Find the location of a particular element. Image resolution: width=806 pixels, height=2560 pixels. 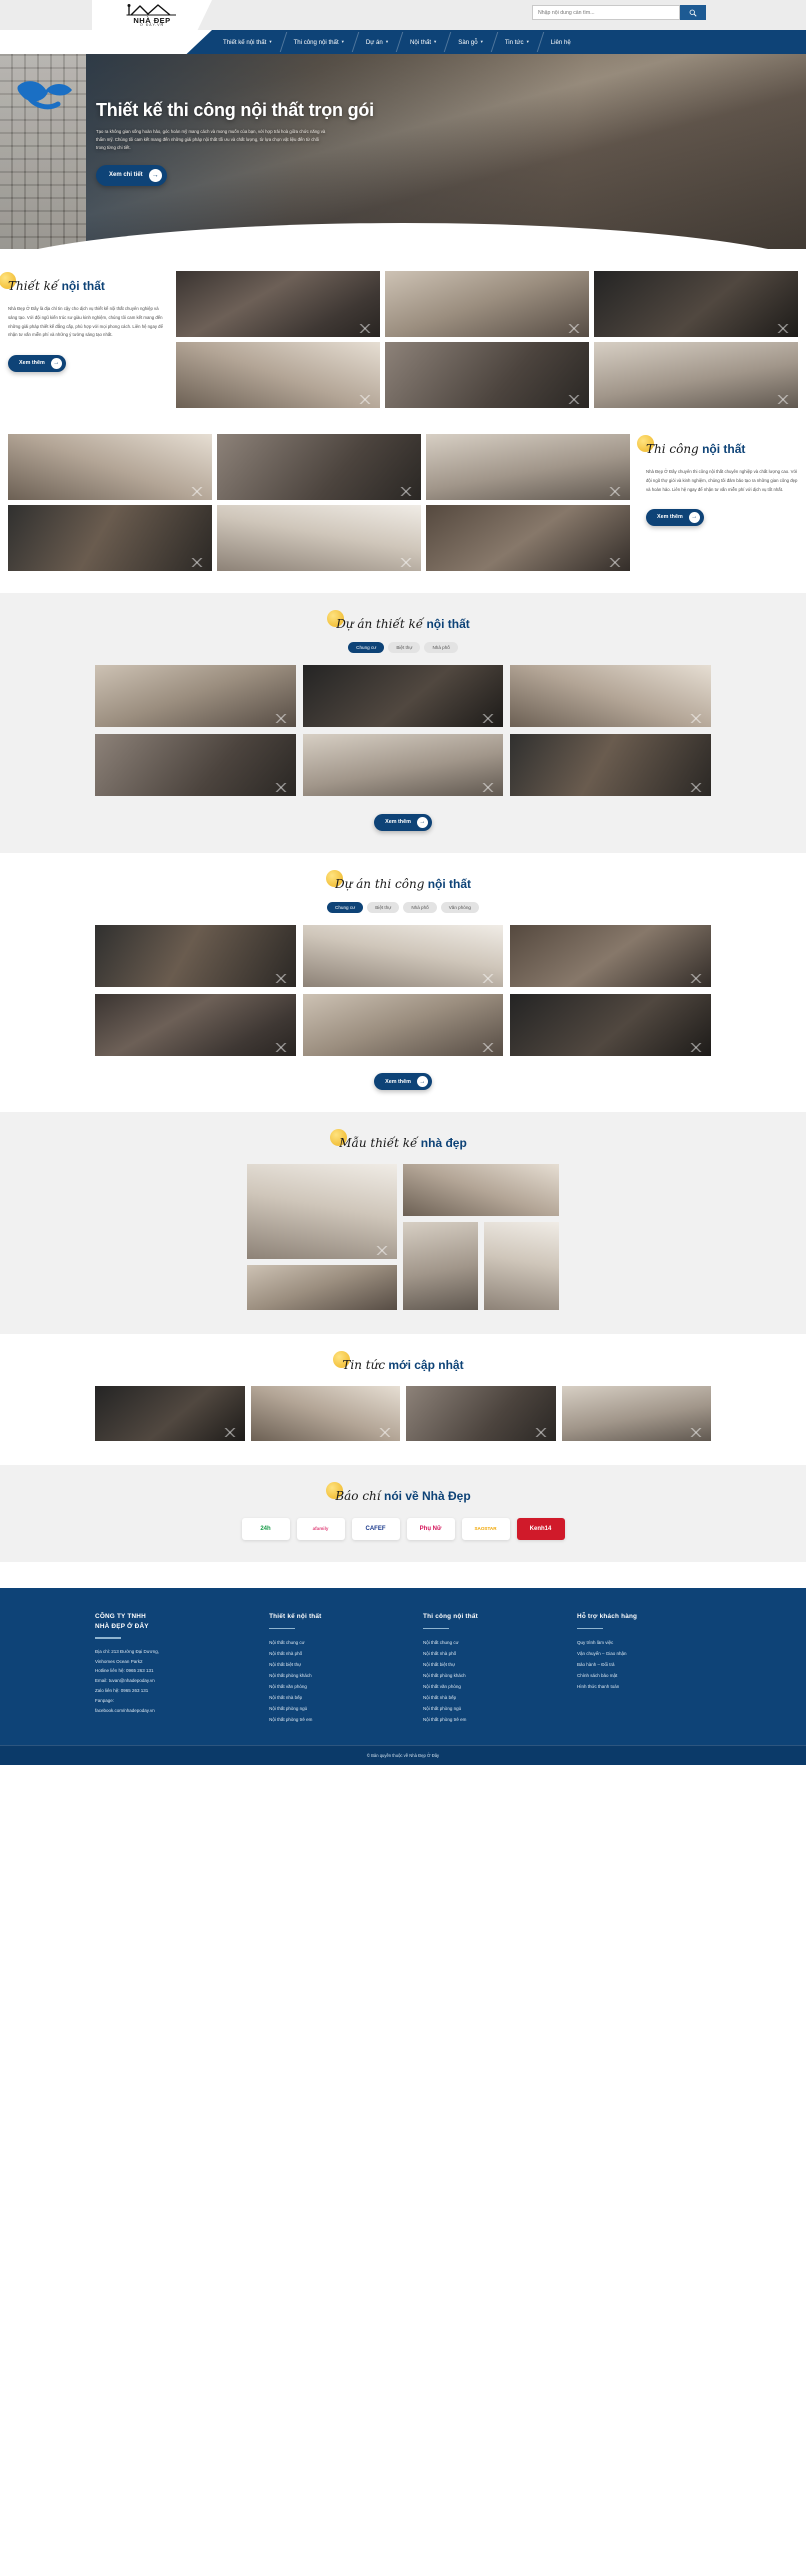

footer-divider is located at coordinates (108, 1638).